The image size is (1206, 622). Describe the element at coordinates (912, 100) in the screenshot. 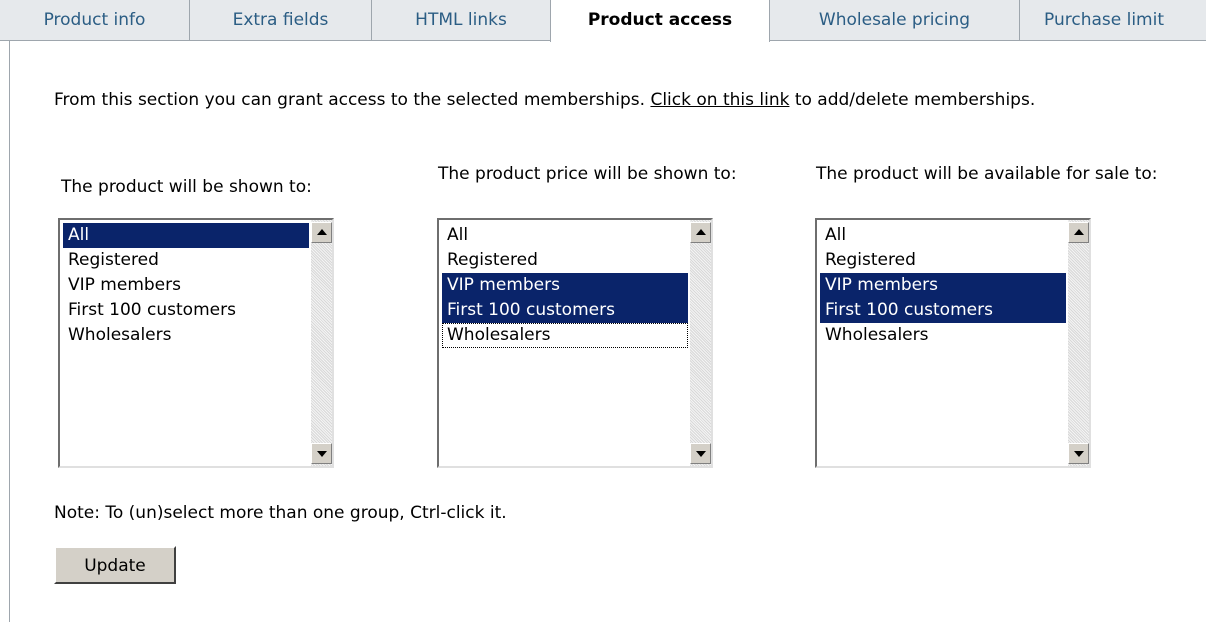

I see `intro-text-after: to add/delete memberships.` at that location.